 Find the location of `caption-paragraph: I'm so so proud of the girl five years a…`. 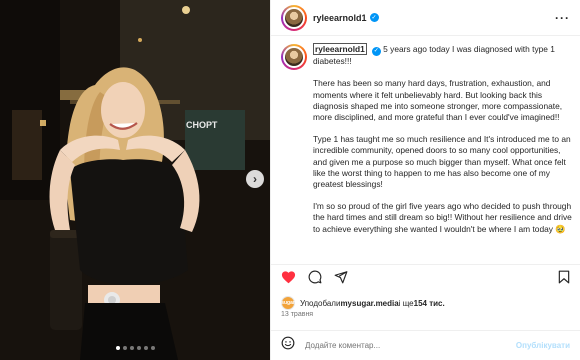

caption-paragraph: I'm so so proud of the girl five years a… is located at coordinates (442, 217).